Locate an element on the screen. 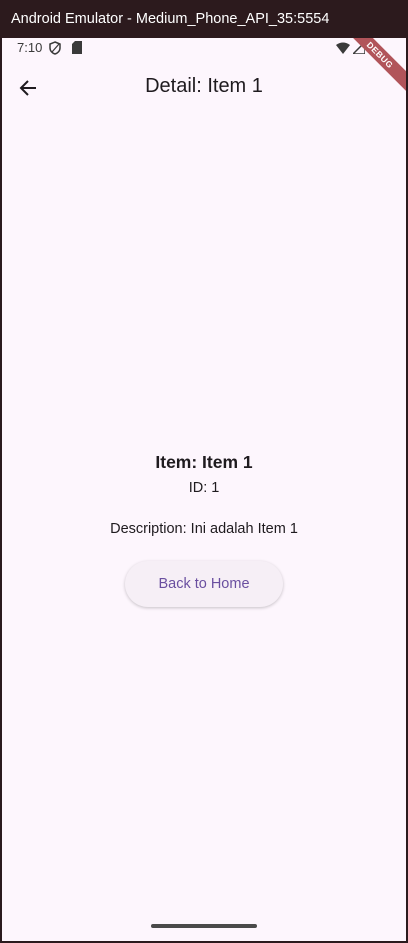 The height and width of the screenshot is (943, 408). status-bar: 7:10 is located at coordinates (204, 49).